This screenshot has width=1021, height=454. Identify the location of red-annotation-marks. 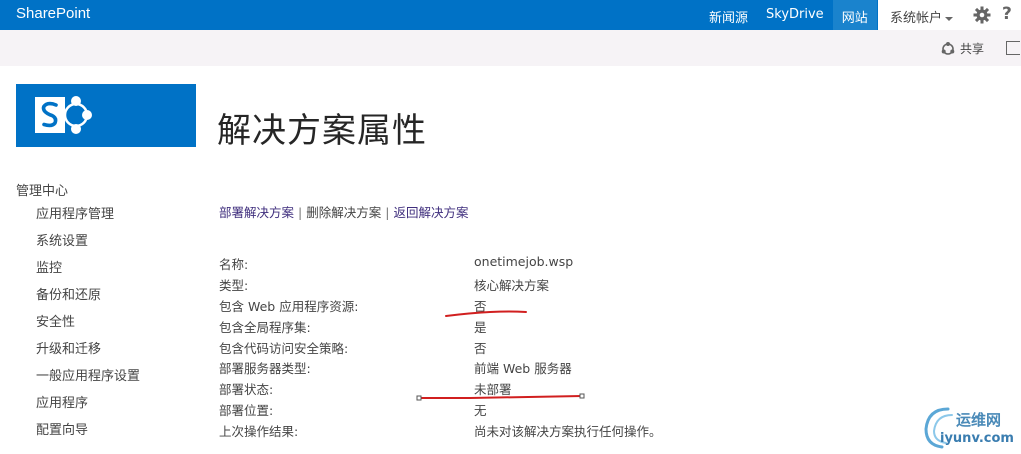
(500, 355).